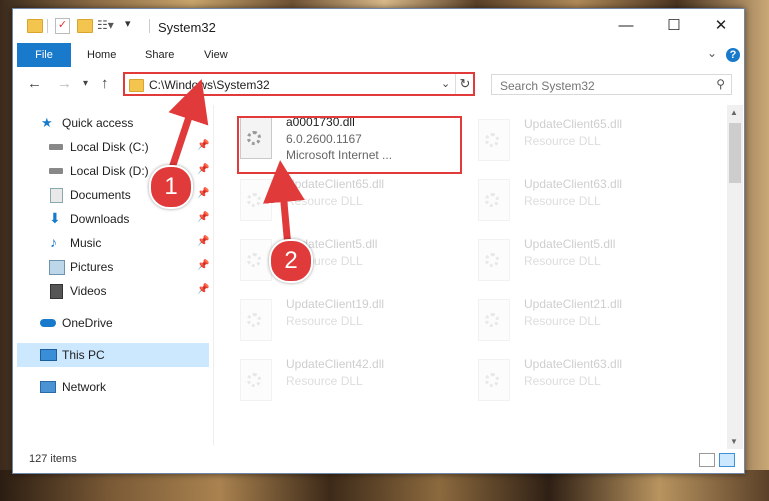 The image size is (769, 501). I want to click on step-1-badge: 1, so click(171, 187).